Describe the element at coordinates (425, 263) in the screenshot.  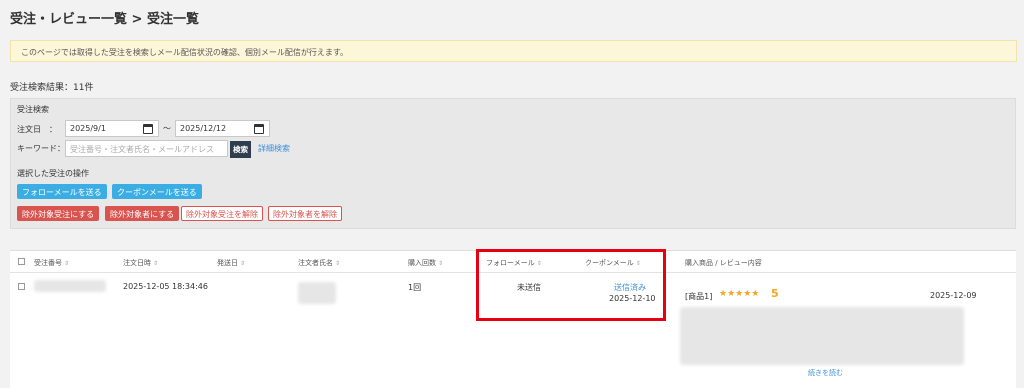
I see `column-header: 購入回数 ⇕` at that location.